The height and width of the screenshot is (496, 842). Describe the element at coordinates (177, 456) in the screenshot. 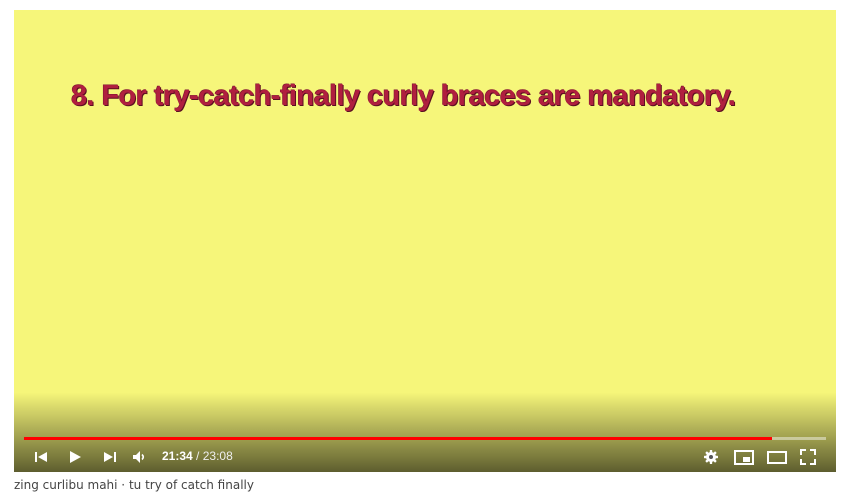

I see `current-time: 21:34` at that location.